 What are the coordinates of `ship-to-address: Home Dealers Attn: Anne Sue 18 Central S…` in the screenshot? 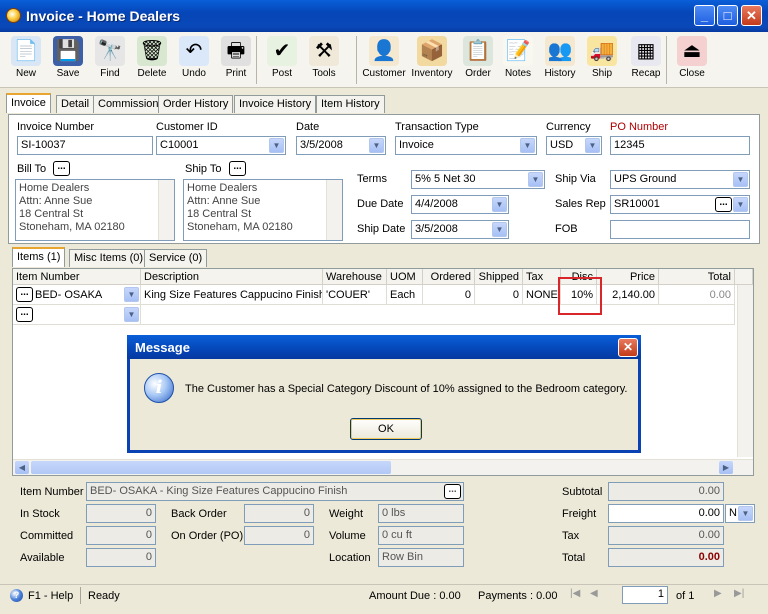 It's located at (263, 210).